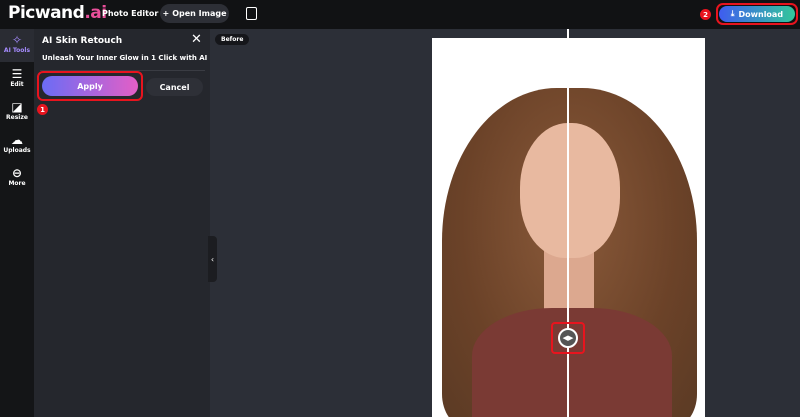 This screenshot has height=417, width=800. What do you see at coordinates (17, 223) in the screenshot?
I see `tool-rail: ✧ AI Tools ☰ Edit ◪ Resize ☁ Uploads ⊖ More` at bounding box center [17, 223].